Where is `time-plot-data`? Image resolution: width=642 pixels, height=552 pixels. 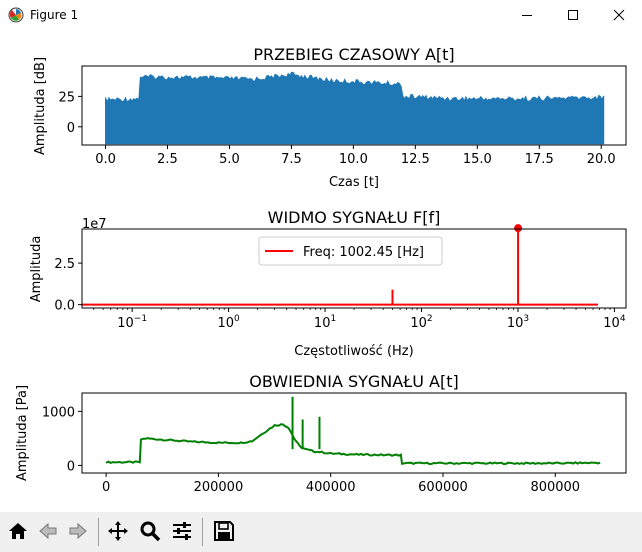 time-plot-data is located at coordinates (355, 108).